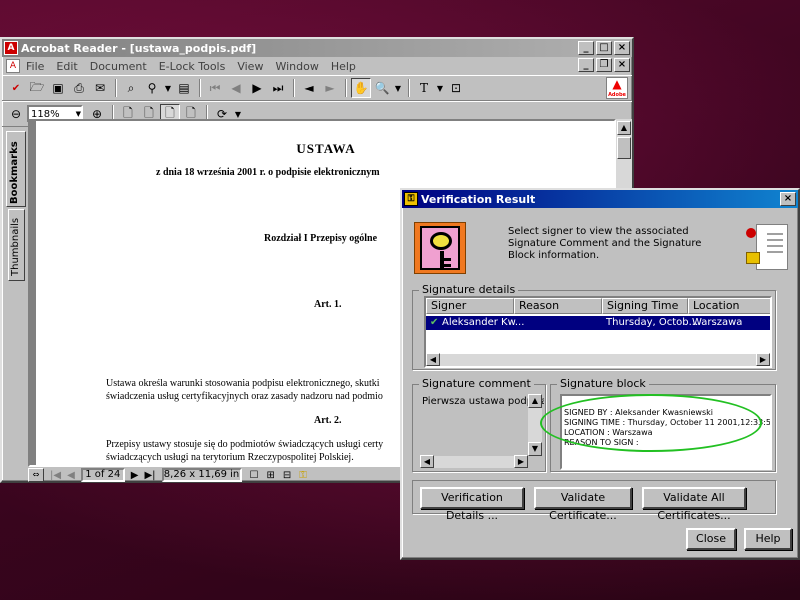  What do you see at coordinates (478, 199) in the screenshot?
I see `dialog-title: Verification Result` at bounding box center [478, 199].